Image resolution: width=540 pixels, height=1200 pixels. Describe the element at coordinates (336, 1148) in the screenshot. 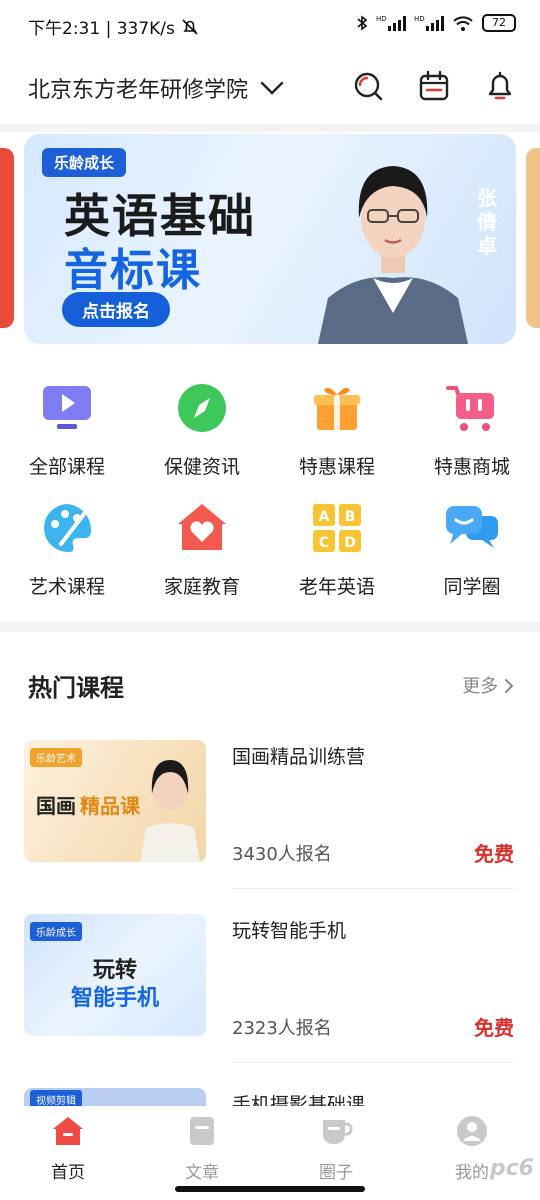

I see `tab-circle: 圈子` at that location.